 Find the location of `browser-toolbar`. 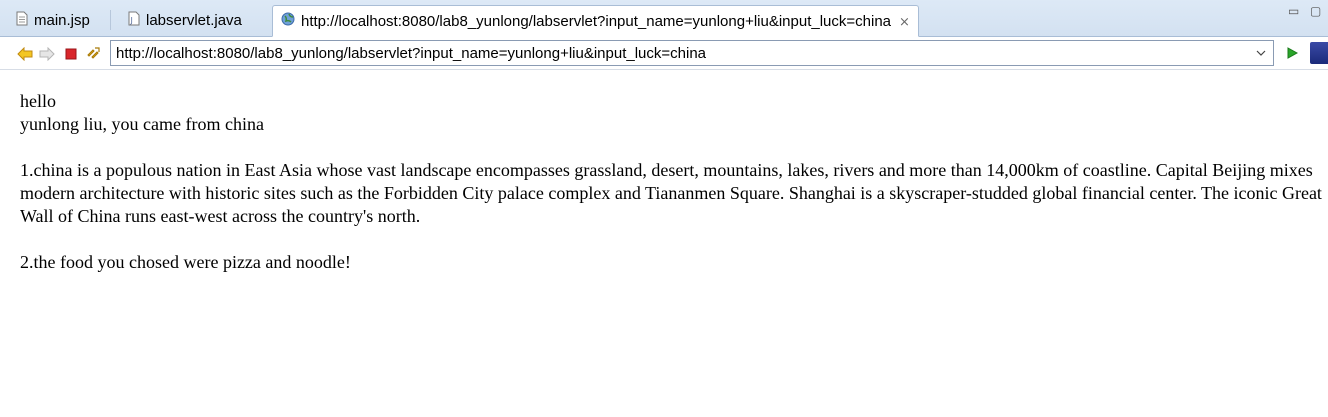

browser-toolbar is located at coordinates (664, 53).